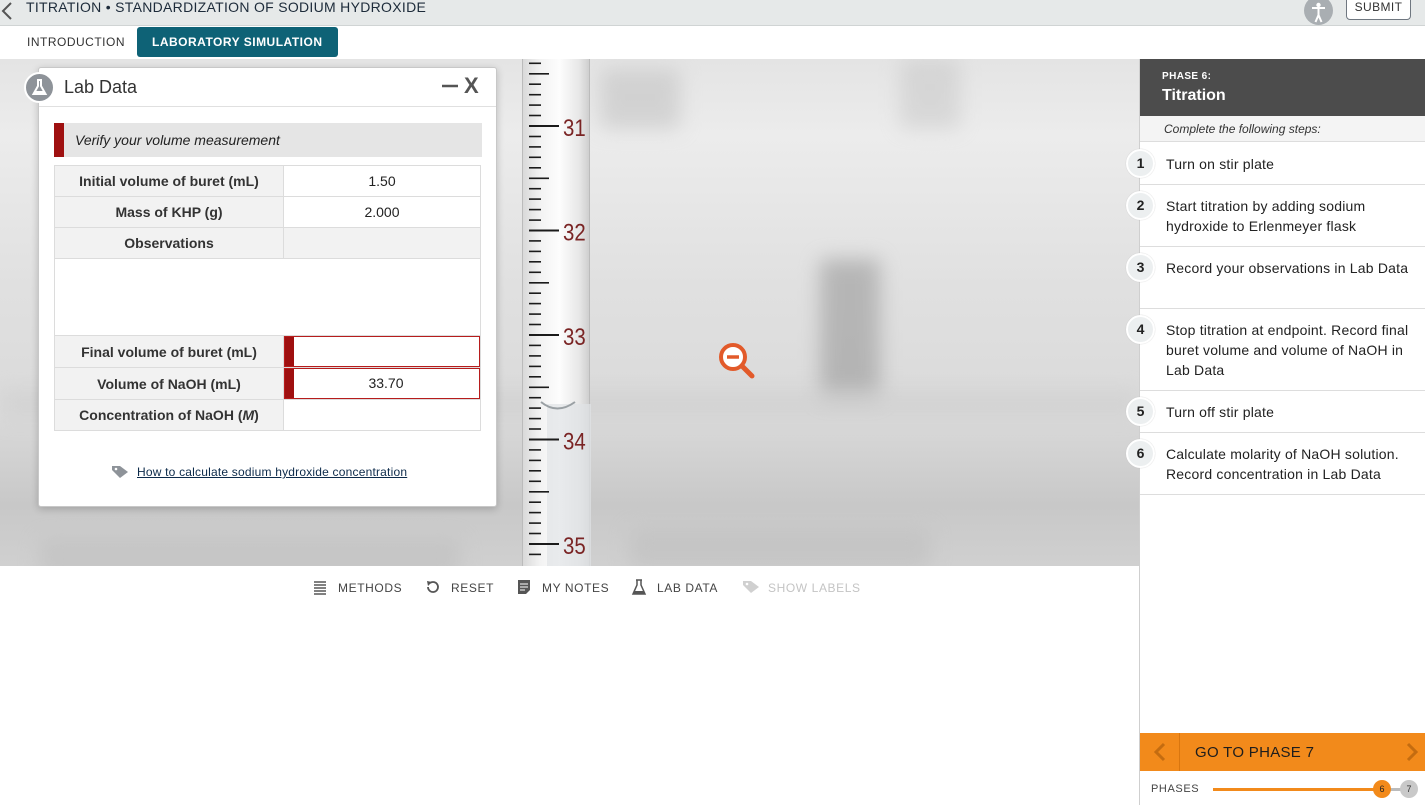 This screenshot has height=805, width=1425. I want to click on buret-scale: 31 32 33 34 35, so click(560, 314).